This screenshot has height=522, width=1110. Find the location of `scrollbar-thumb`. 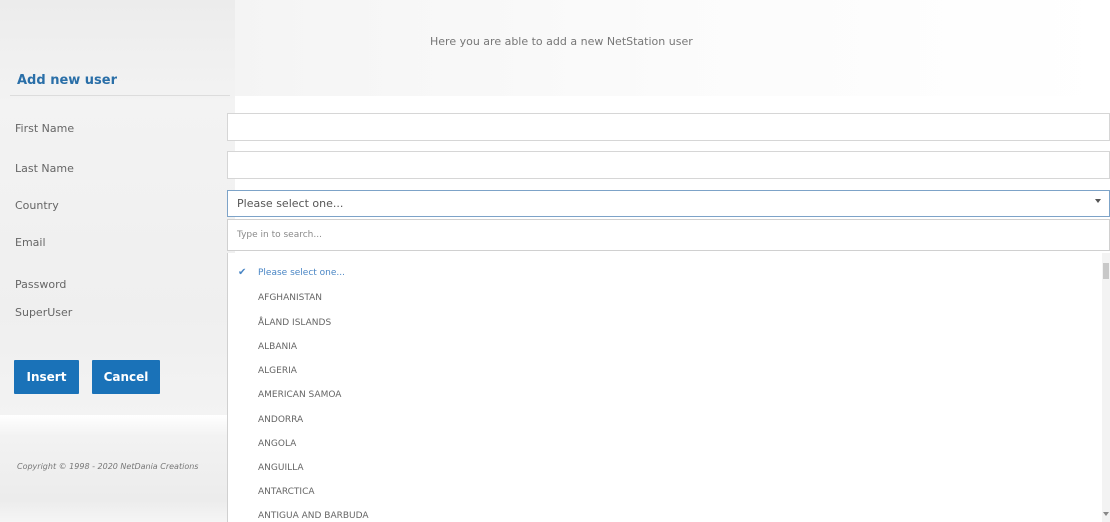

scrollbar-thumb is located at coordinates (1106, 271).